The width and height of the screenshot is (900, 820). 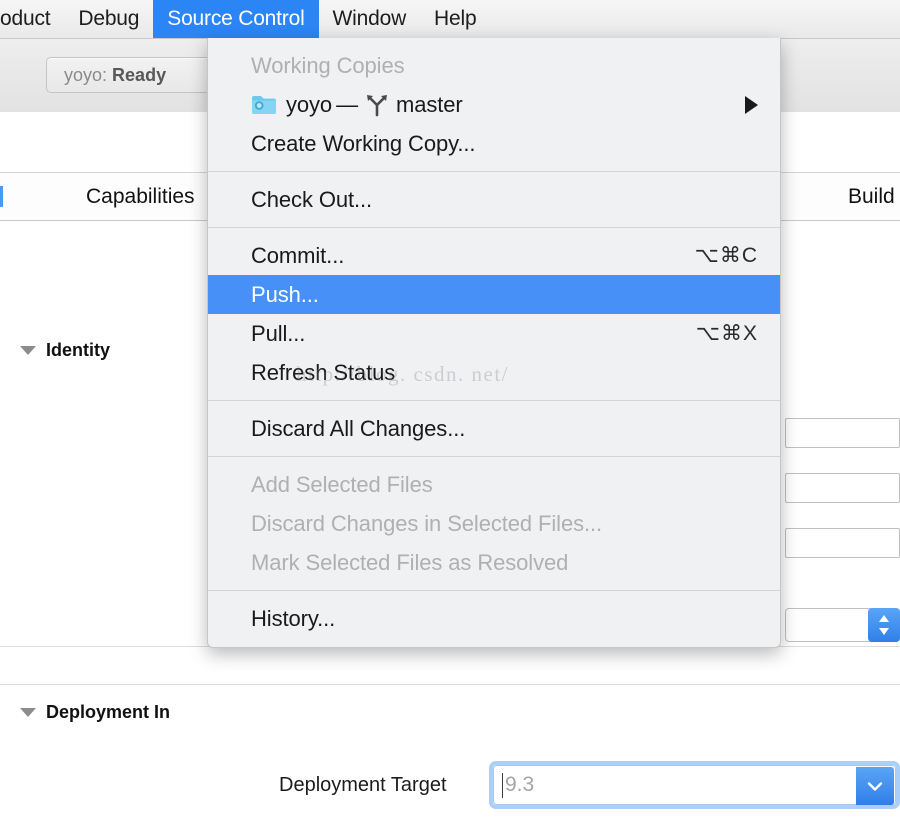 I want to click on menu-item-label: yoyo, so click(x=309, y=104).